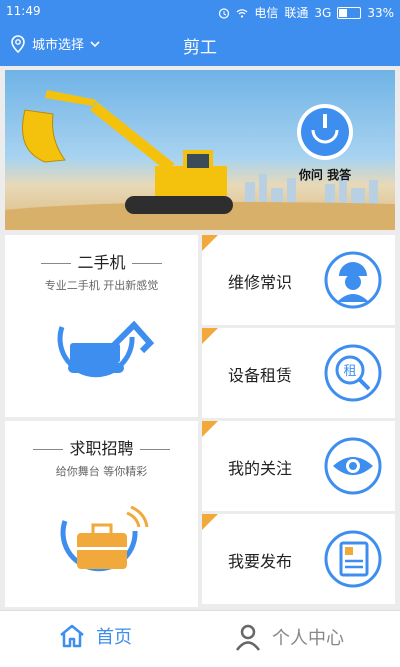 The height and width of the screenshot is (667, 400). What do you see at coordinates (200, 638) in the screenshot?
I see `bottom-nav: 首页 个人中心` at bounding box center [200, 638].